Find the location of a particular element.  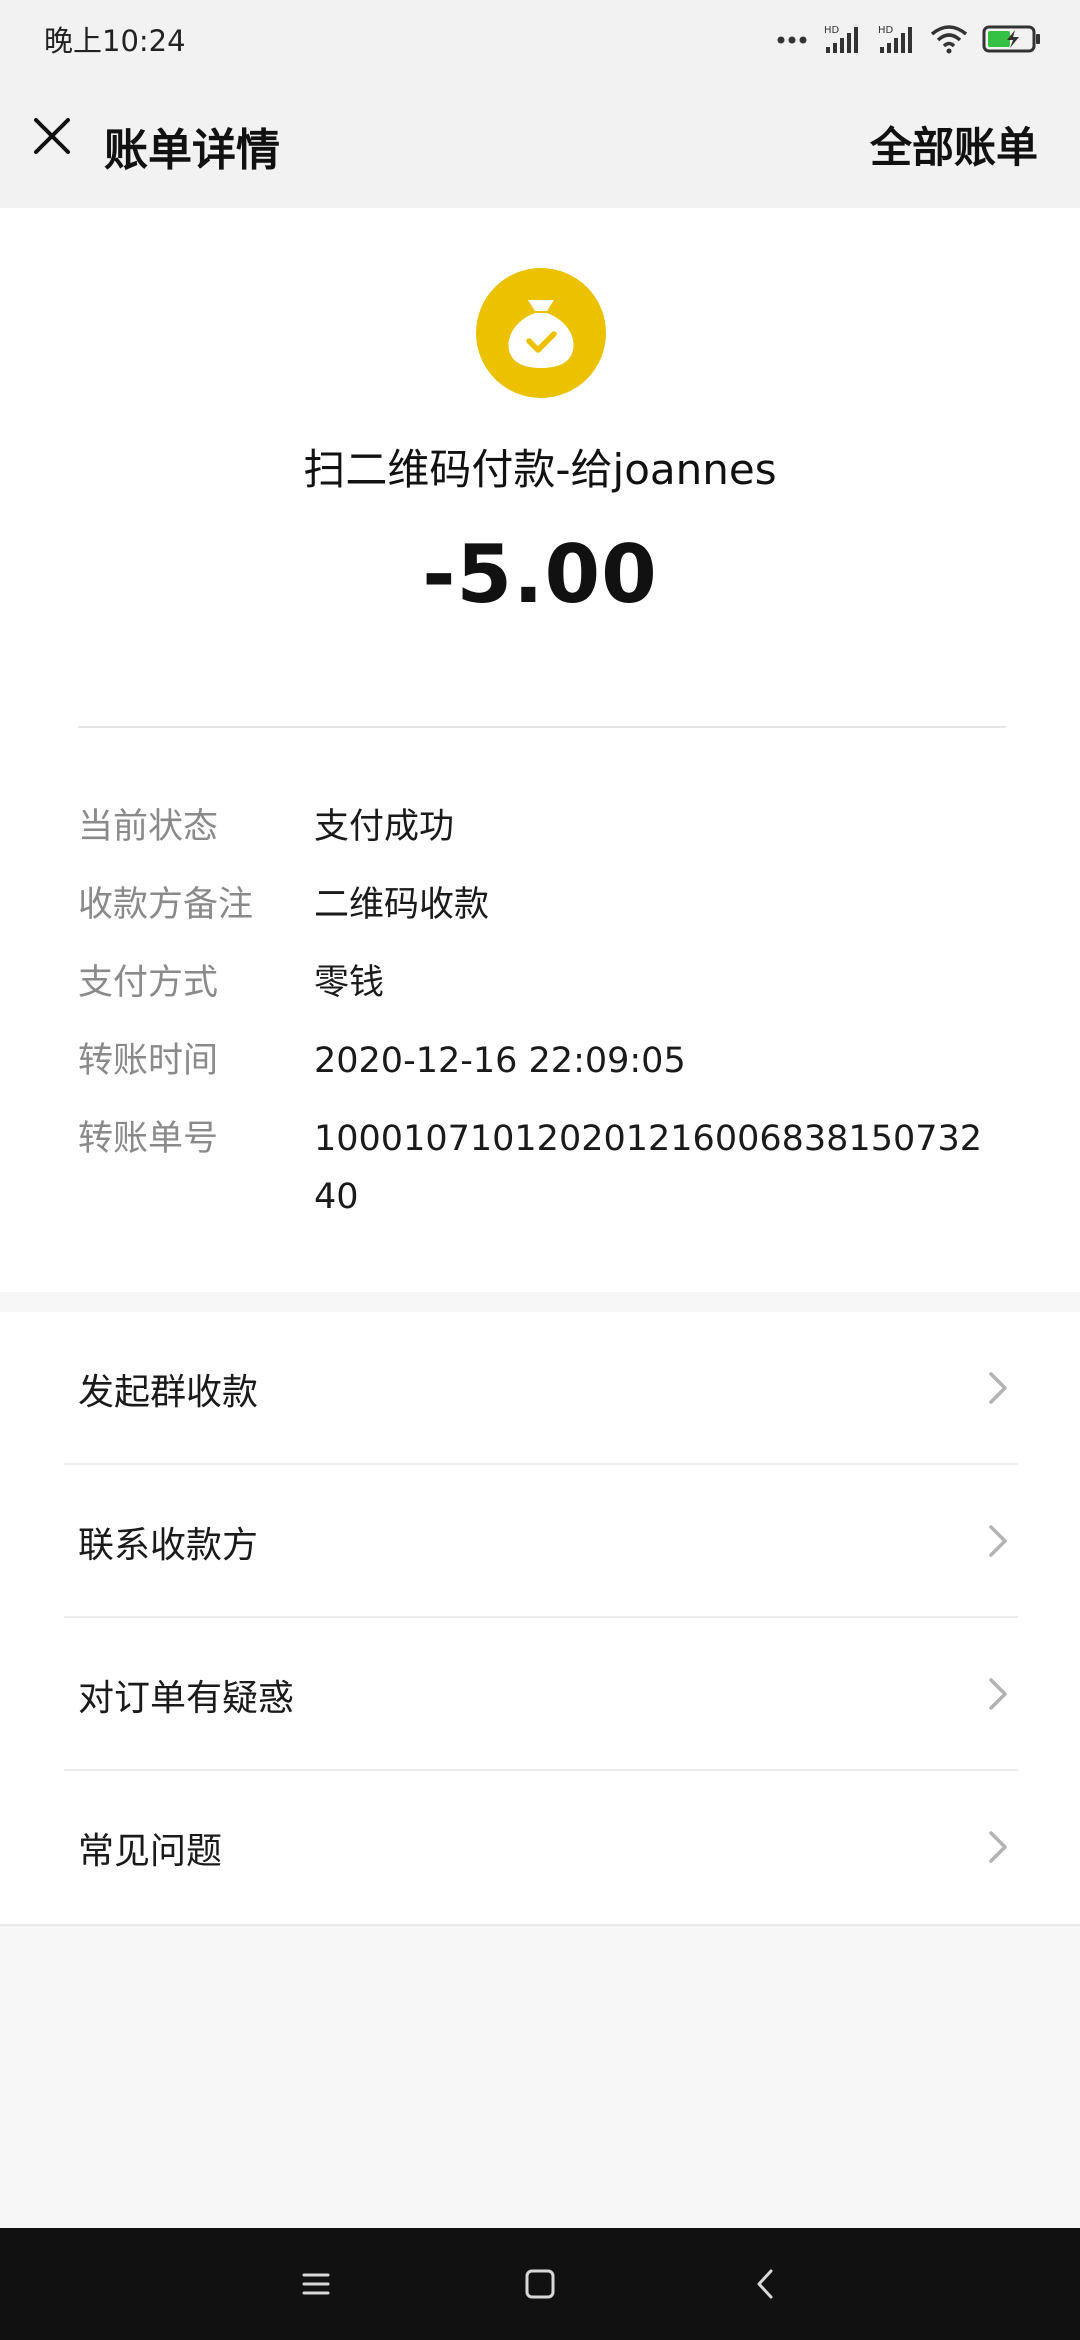

app-header: 账单详情 全部账单 is located at coordinates (540, 143).